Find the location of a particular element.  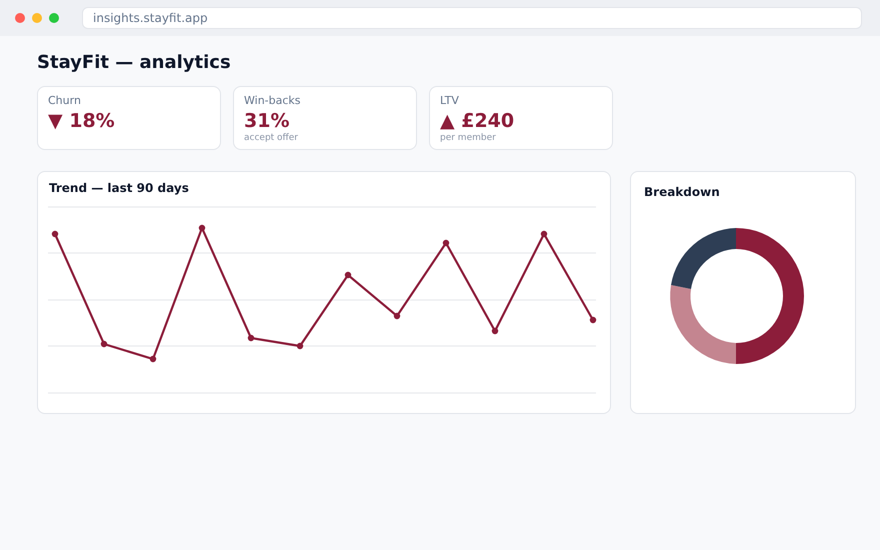

kpi-note: per member is located at coordinates (468, 138).